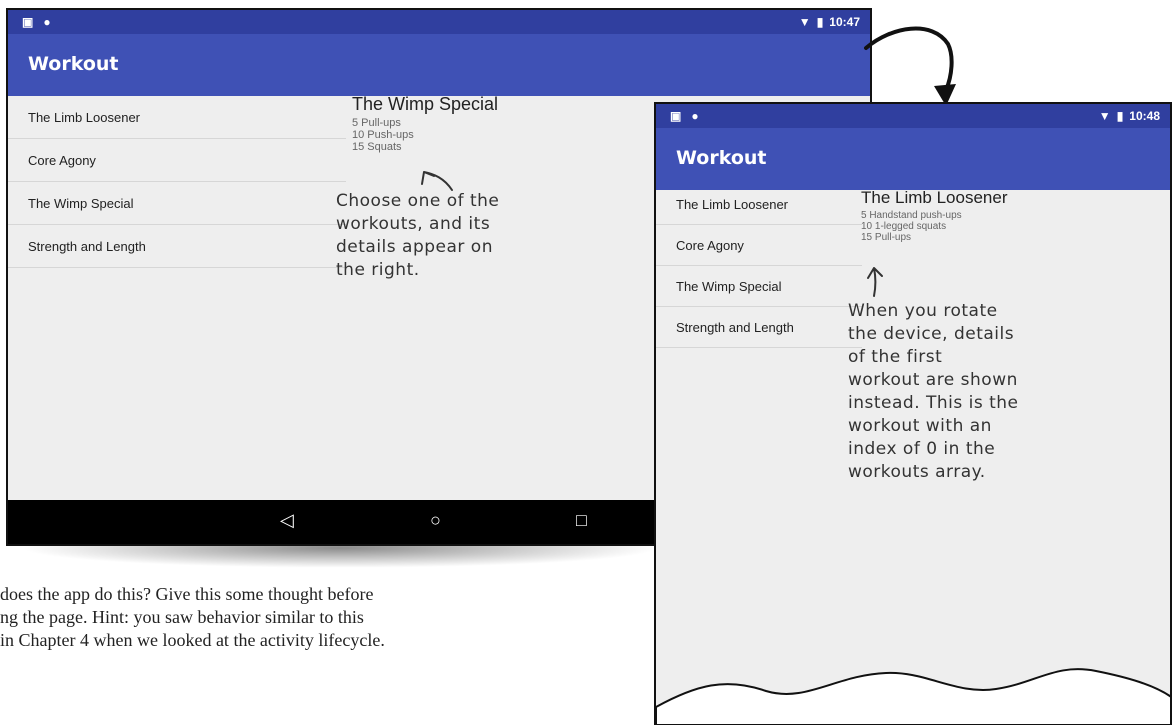  Describe the element at coordinates (913, 696) in the screenshot. I see `torn-edge-decoration` at that location.